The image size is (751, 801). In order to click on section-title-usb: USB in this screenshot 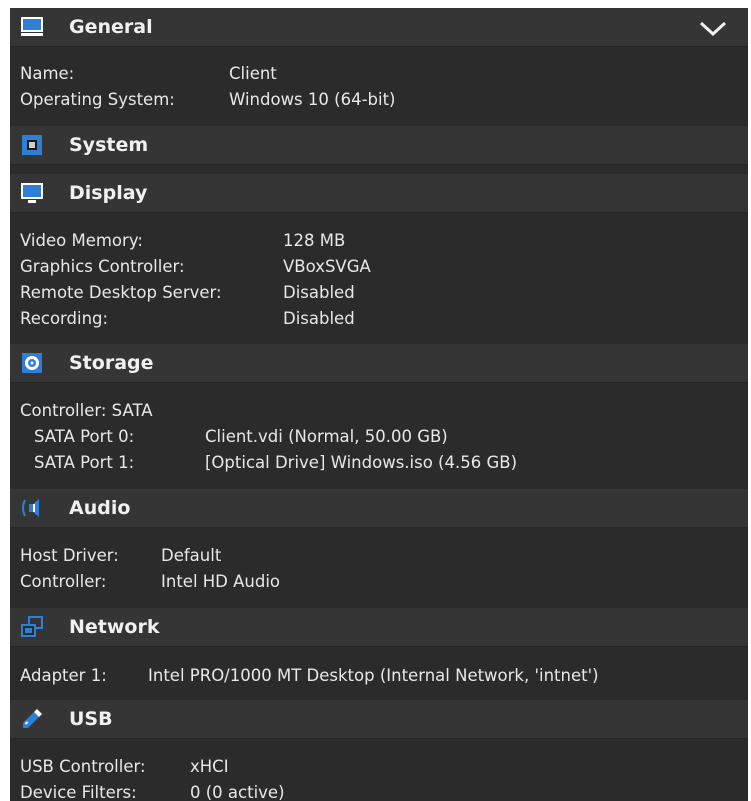, I will do `click(91, 719)`.